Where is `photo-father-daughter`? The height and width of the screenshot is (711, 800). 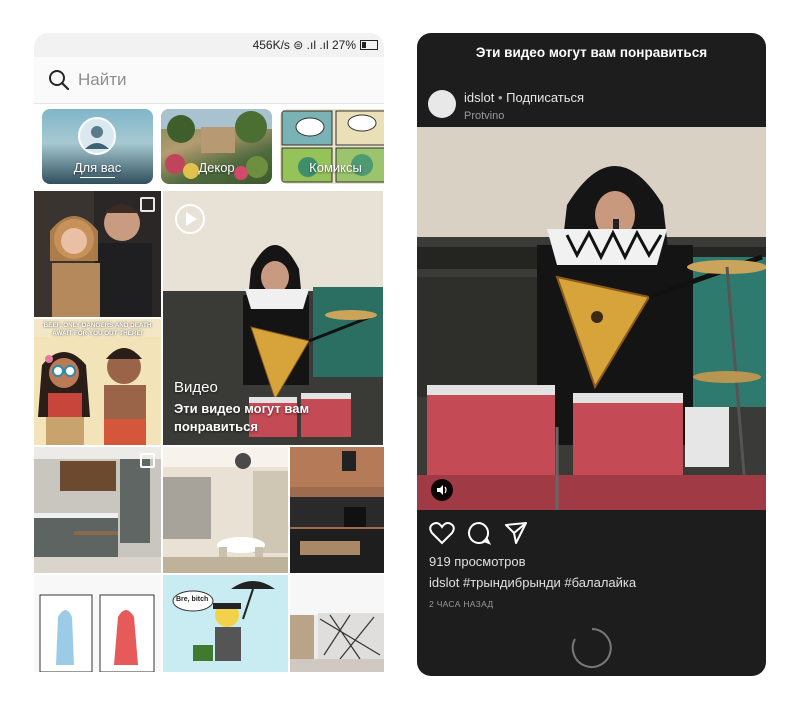 photo-father-daughter is located at coordinates (97, 254).